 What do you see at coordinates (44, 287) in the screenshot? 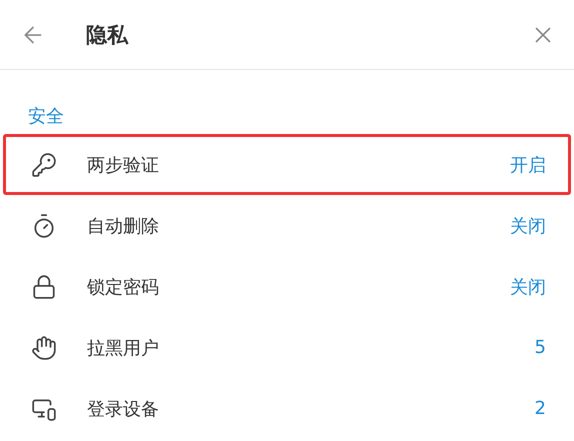
I see `lock-icon` at bounding box center [44, 287].